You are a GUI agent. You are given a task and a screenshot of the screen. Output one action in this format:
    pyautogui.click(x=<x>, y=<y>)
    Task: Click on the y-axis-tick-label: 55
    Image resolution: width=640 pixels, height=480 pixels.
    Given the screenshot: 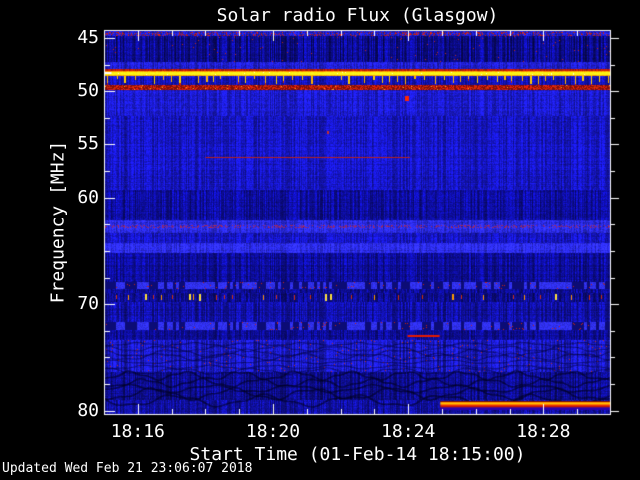 What is the action you would take?
    pyautogui.click(x=88, y=144)
    